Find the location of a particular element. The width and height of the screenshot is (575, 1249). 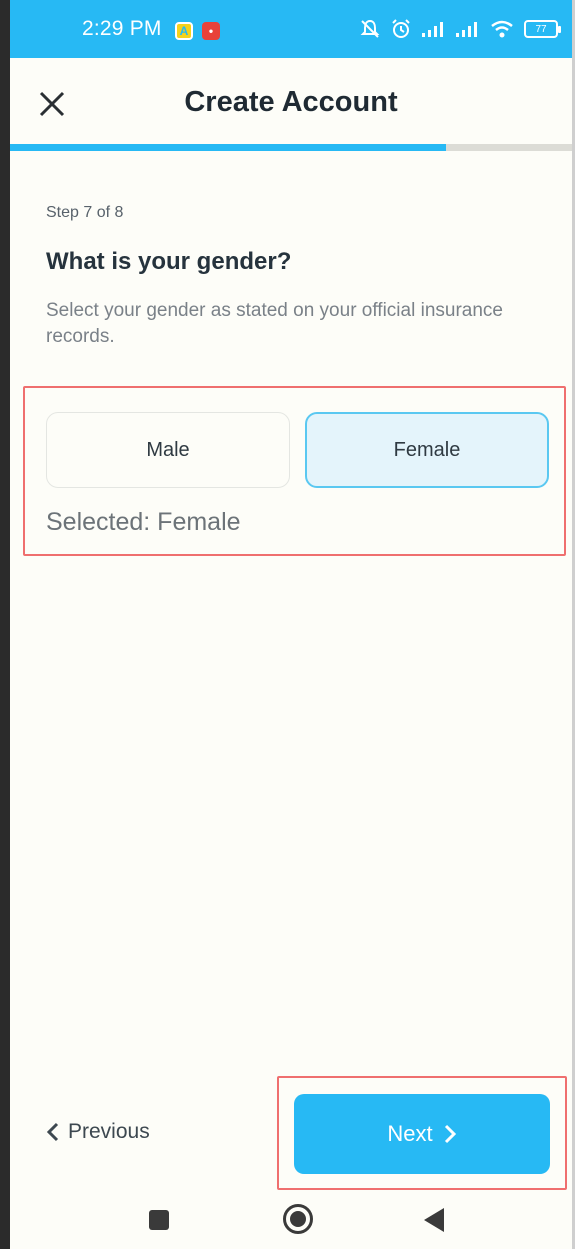

gender-option-label: Female is located at coordinates (427, 449).